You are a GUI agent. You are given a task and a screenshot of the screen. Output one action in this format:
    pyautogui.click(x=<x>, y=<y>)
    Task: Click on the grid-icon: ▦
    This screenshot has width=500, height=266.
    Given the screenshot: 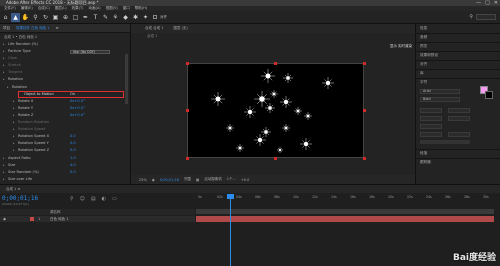 What is the action you would take?
    pyautogui.click(x=197, y=180)
    